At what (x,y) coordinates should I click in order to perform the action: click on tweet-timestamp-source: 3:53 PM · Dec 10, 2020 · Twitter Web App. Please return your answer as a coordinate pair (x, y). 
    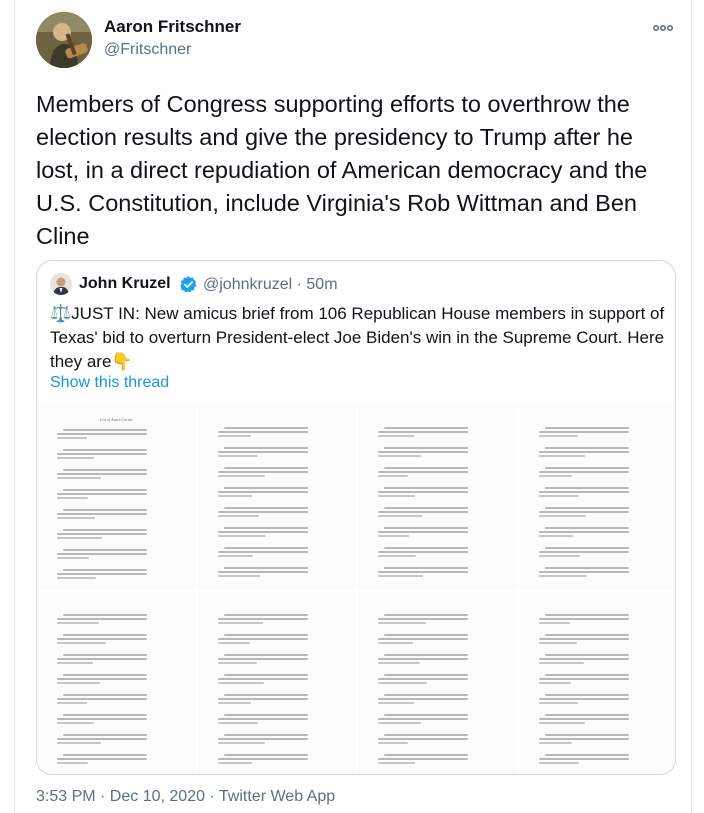
    Looking at the image, I should click on (185, 797).